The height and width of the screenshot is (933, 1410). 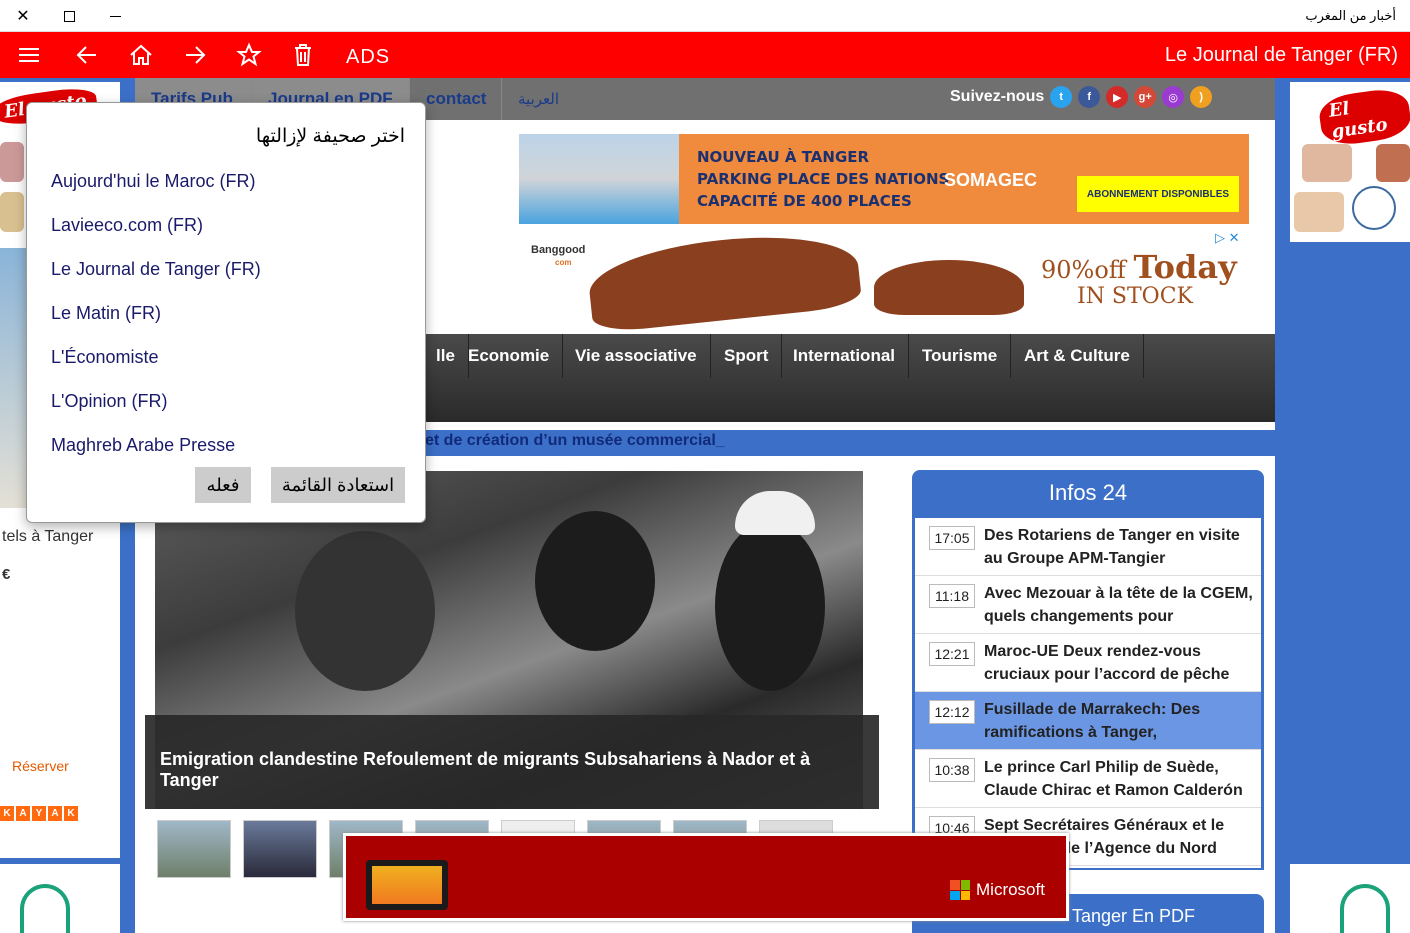 I want to click on microsoft-brand: Microsoft, so click(x=997, y=890).